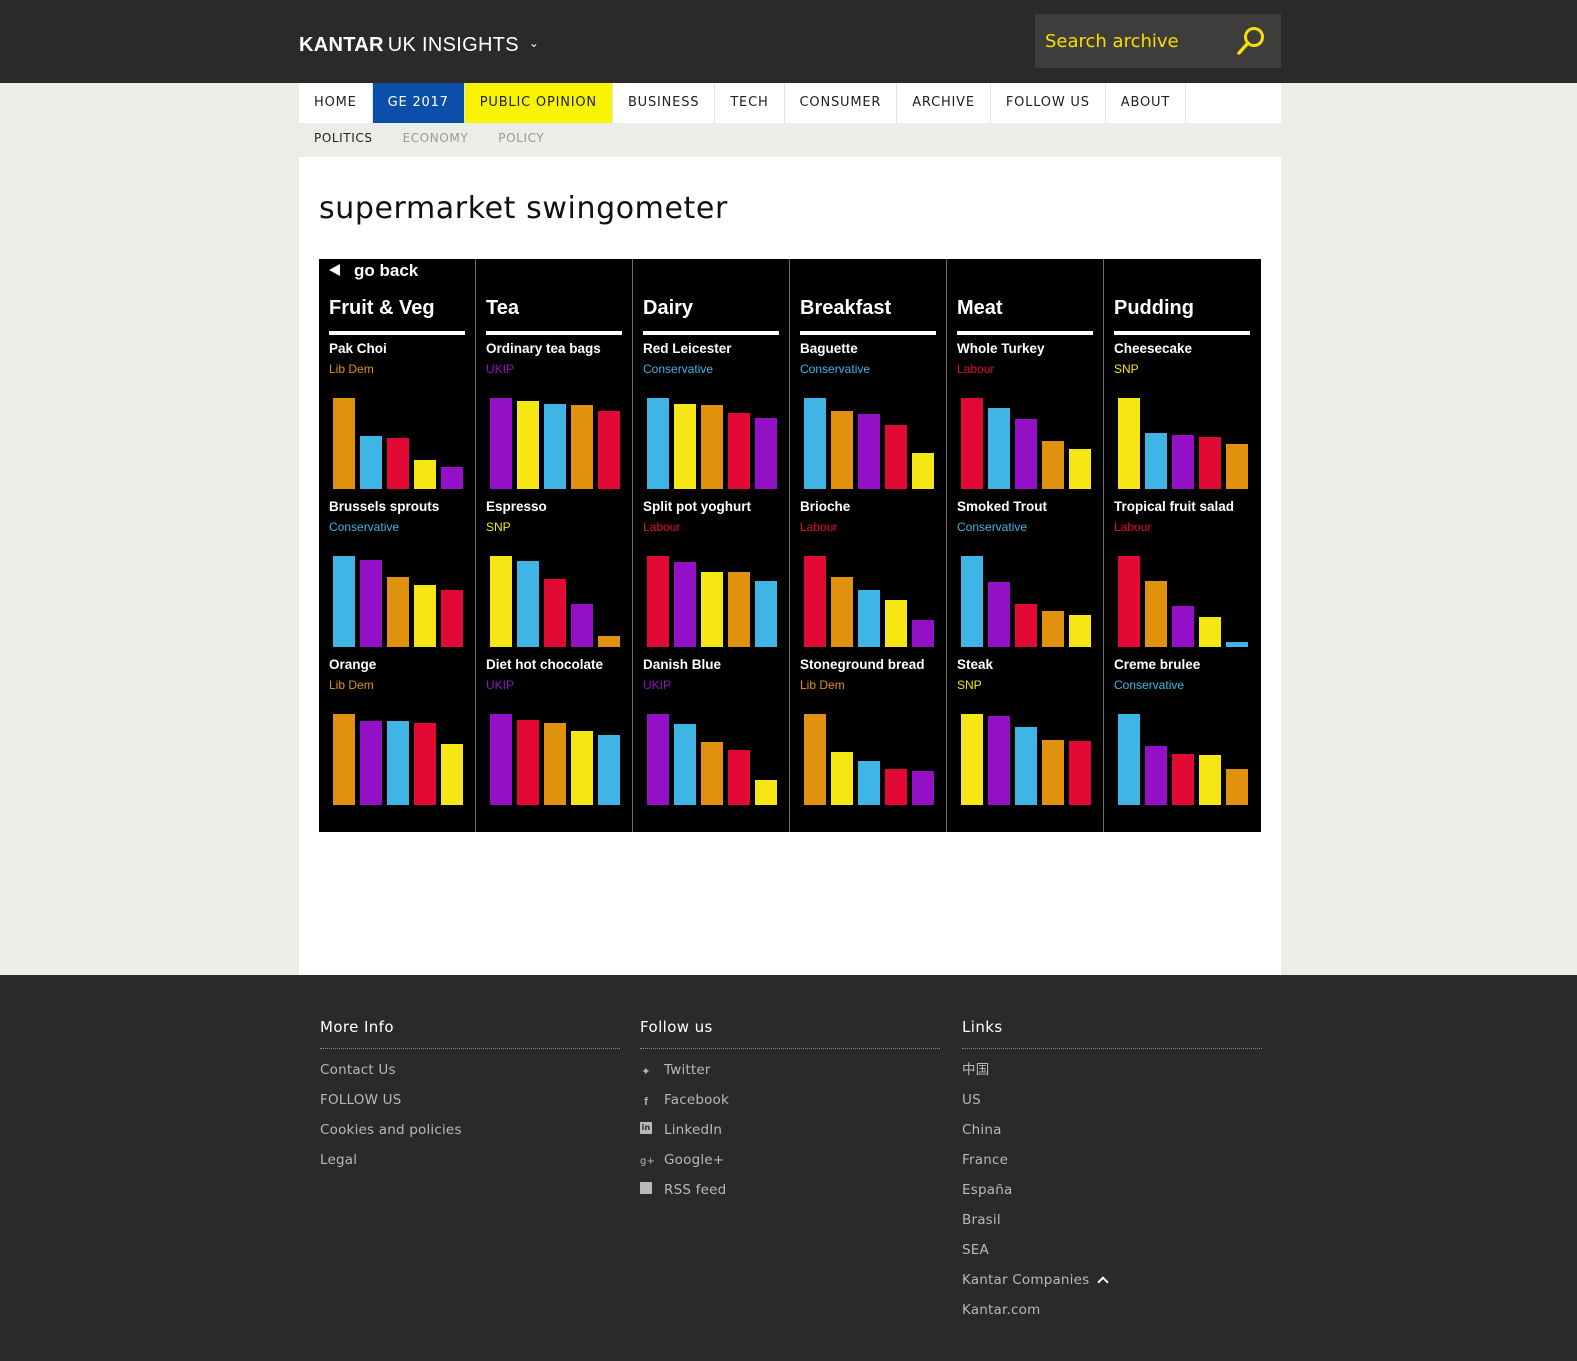  What do you see at coordinates (841, 103) in the screenshot?
I see `nav-consumer: CONSUMER` at bounding box center [841, 103].